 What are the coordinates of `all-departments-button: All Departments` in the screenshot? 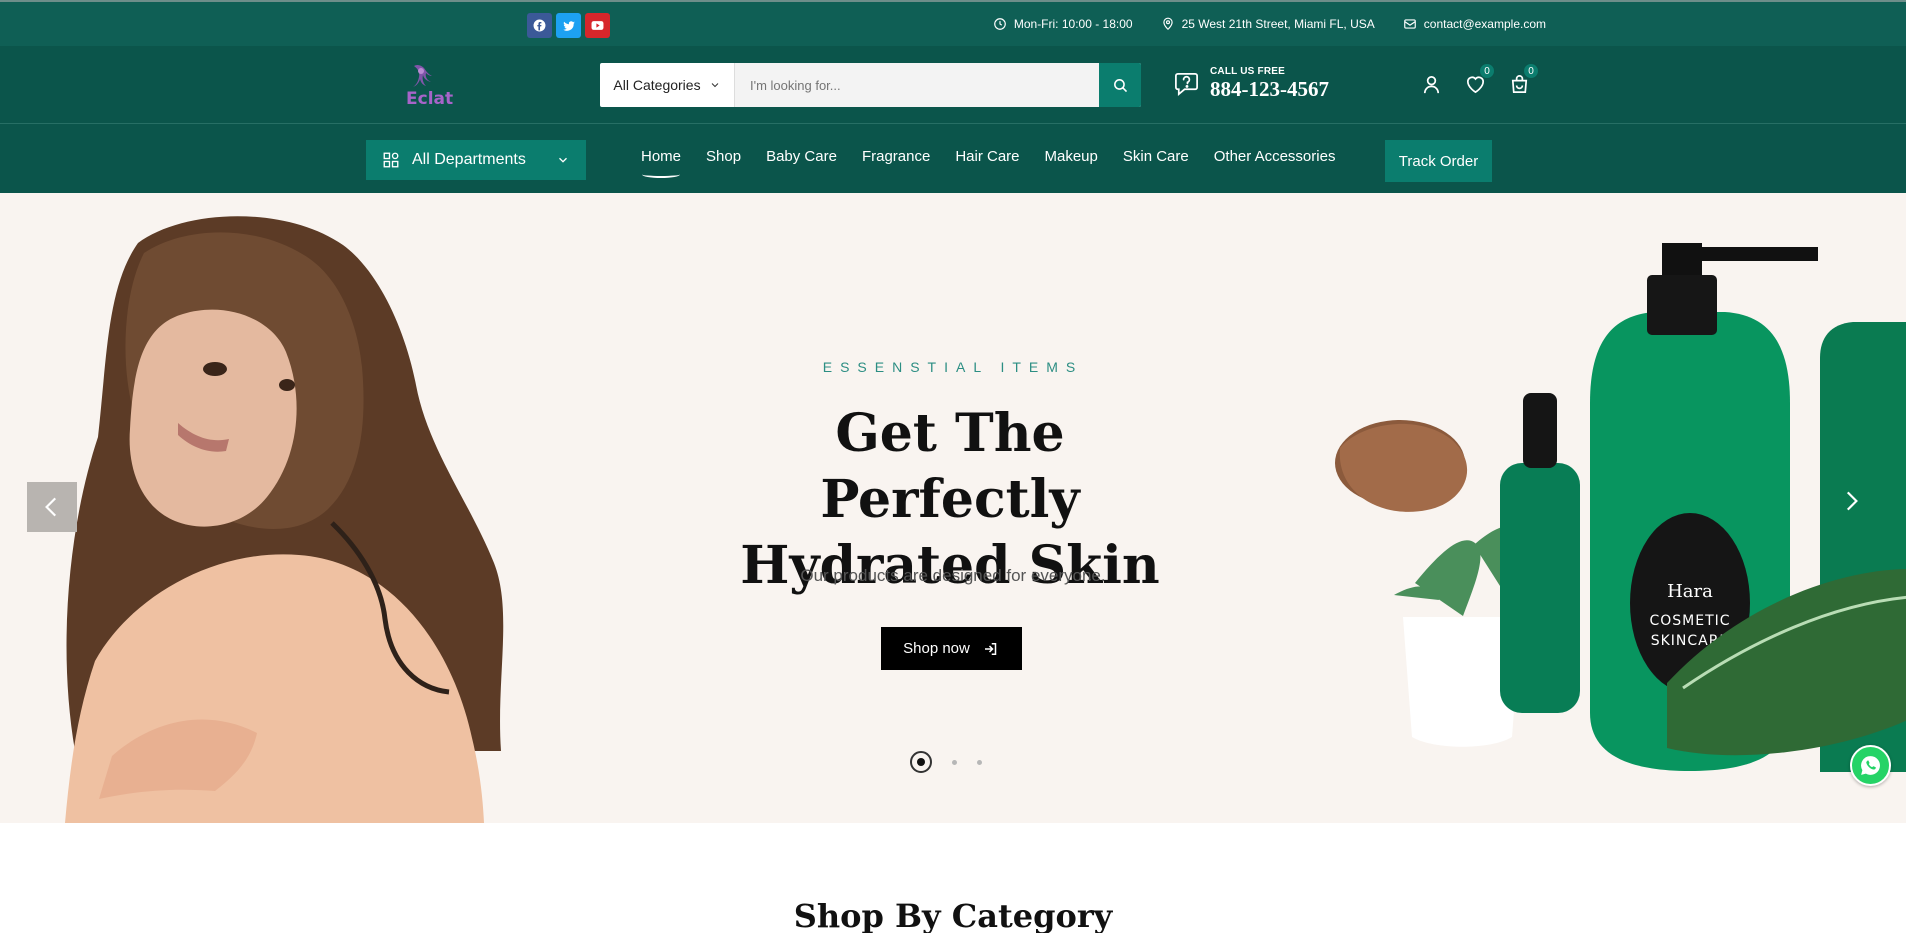 It's located at (476, 160).